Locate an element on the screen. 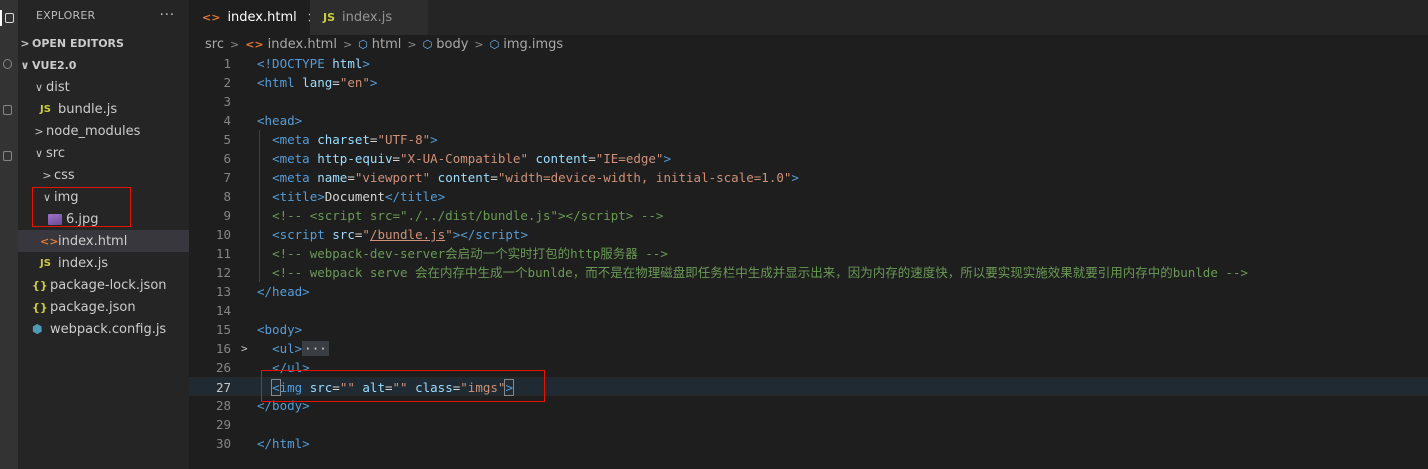 The height and width of the screenshot is (469, 1428). tree-folder-img: ∨ img is located at coordinates (103, 197).